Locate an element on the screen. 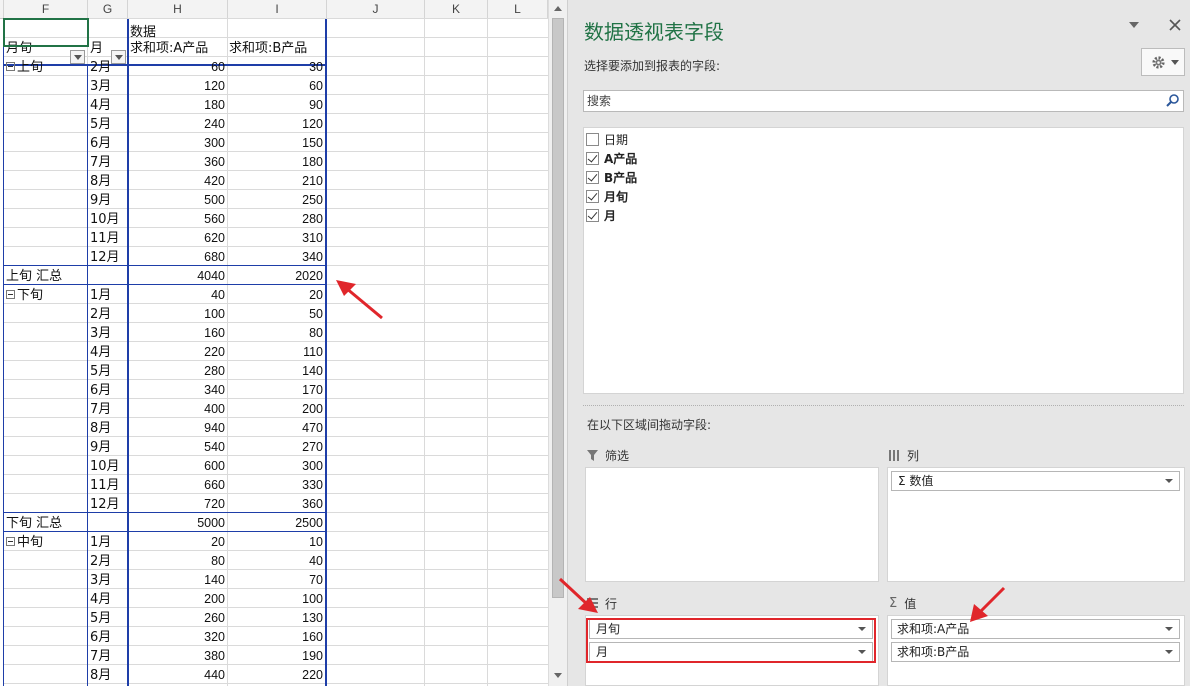  value-b-cell: 80 is located at coordinates (276, 333).